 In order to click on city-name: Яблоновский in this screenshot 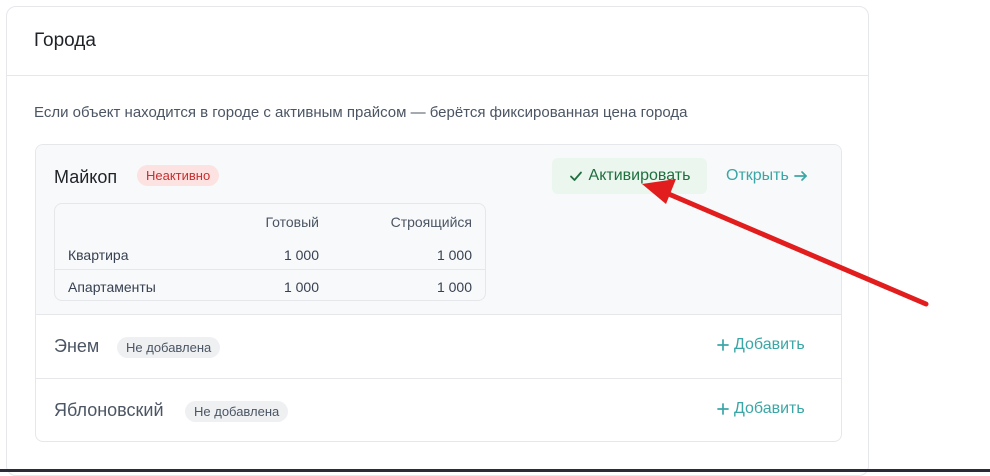, I will do `click(109, 410)`.